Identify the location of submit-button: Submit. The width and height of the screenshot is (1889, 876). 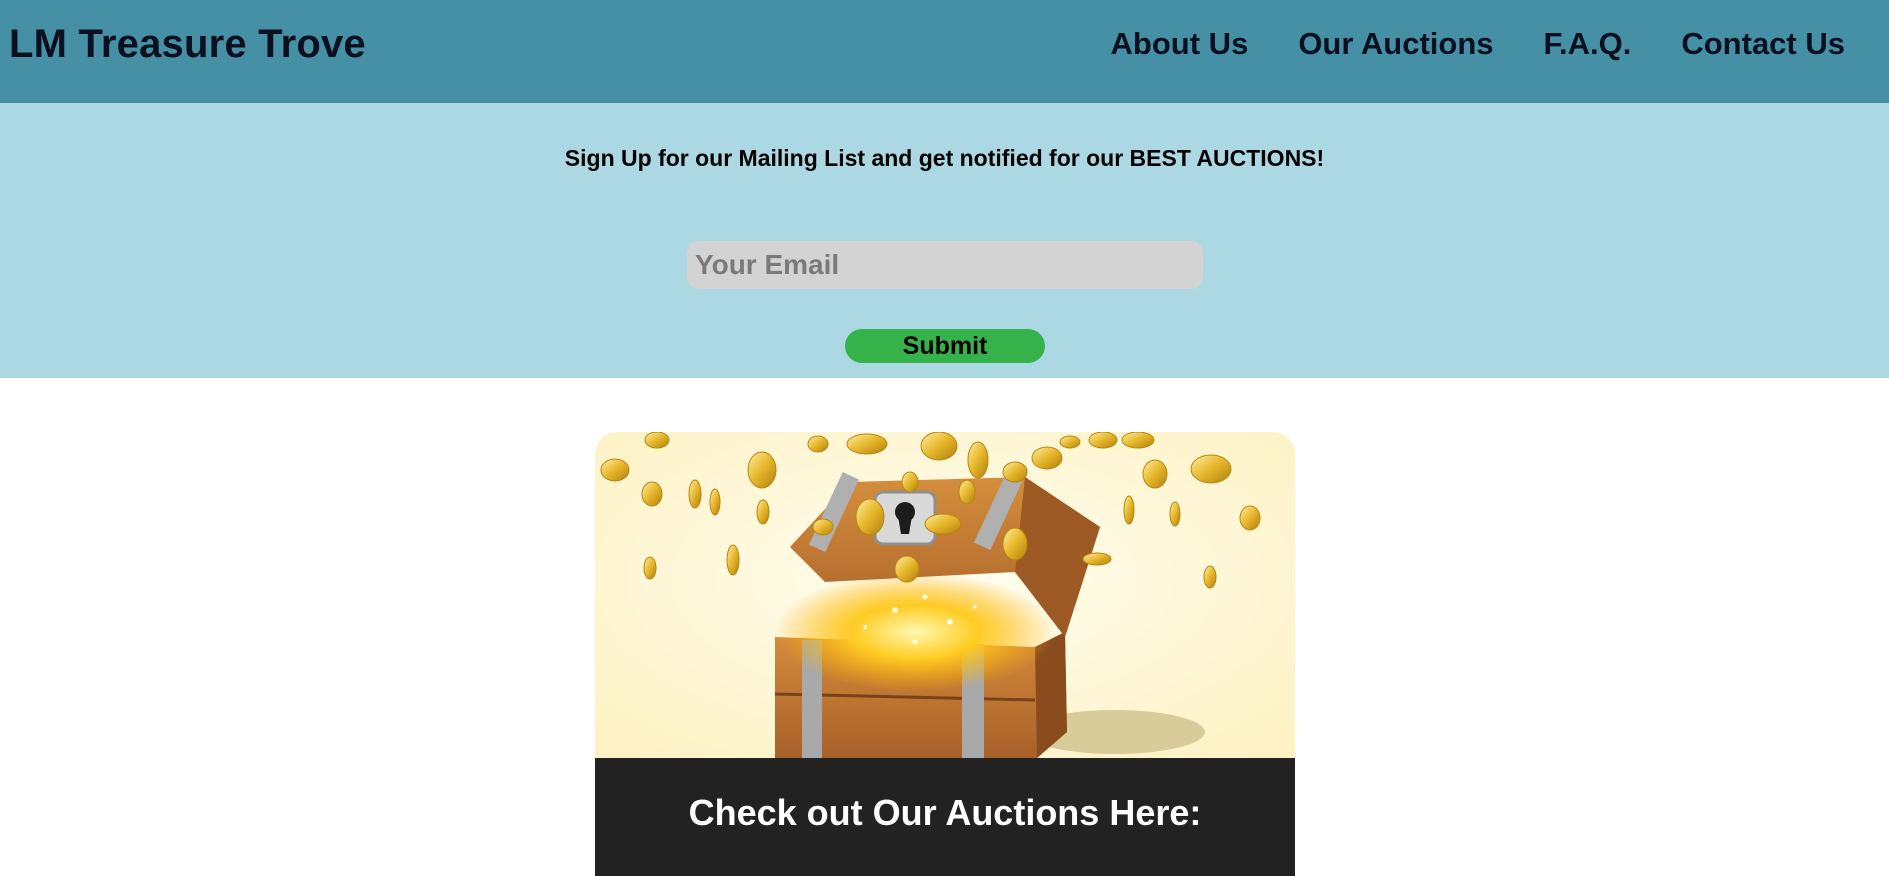
(945, 346).